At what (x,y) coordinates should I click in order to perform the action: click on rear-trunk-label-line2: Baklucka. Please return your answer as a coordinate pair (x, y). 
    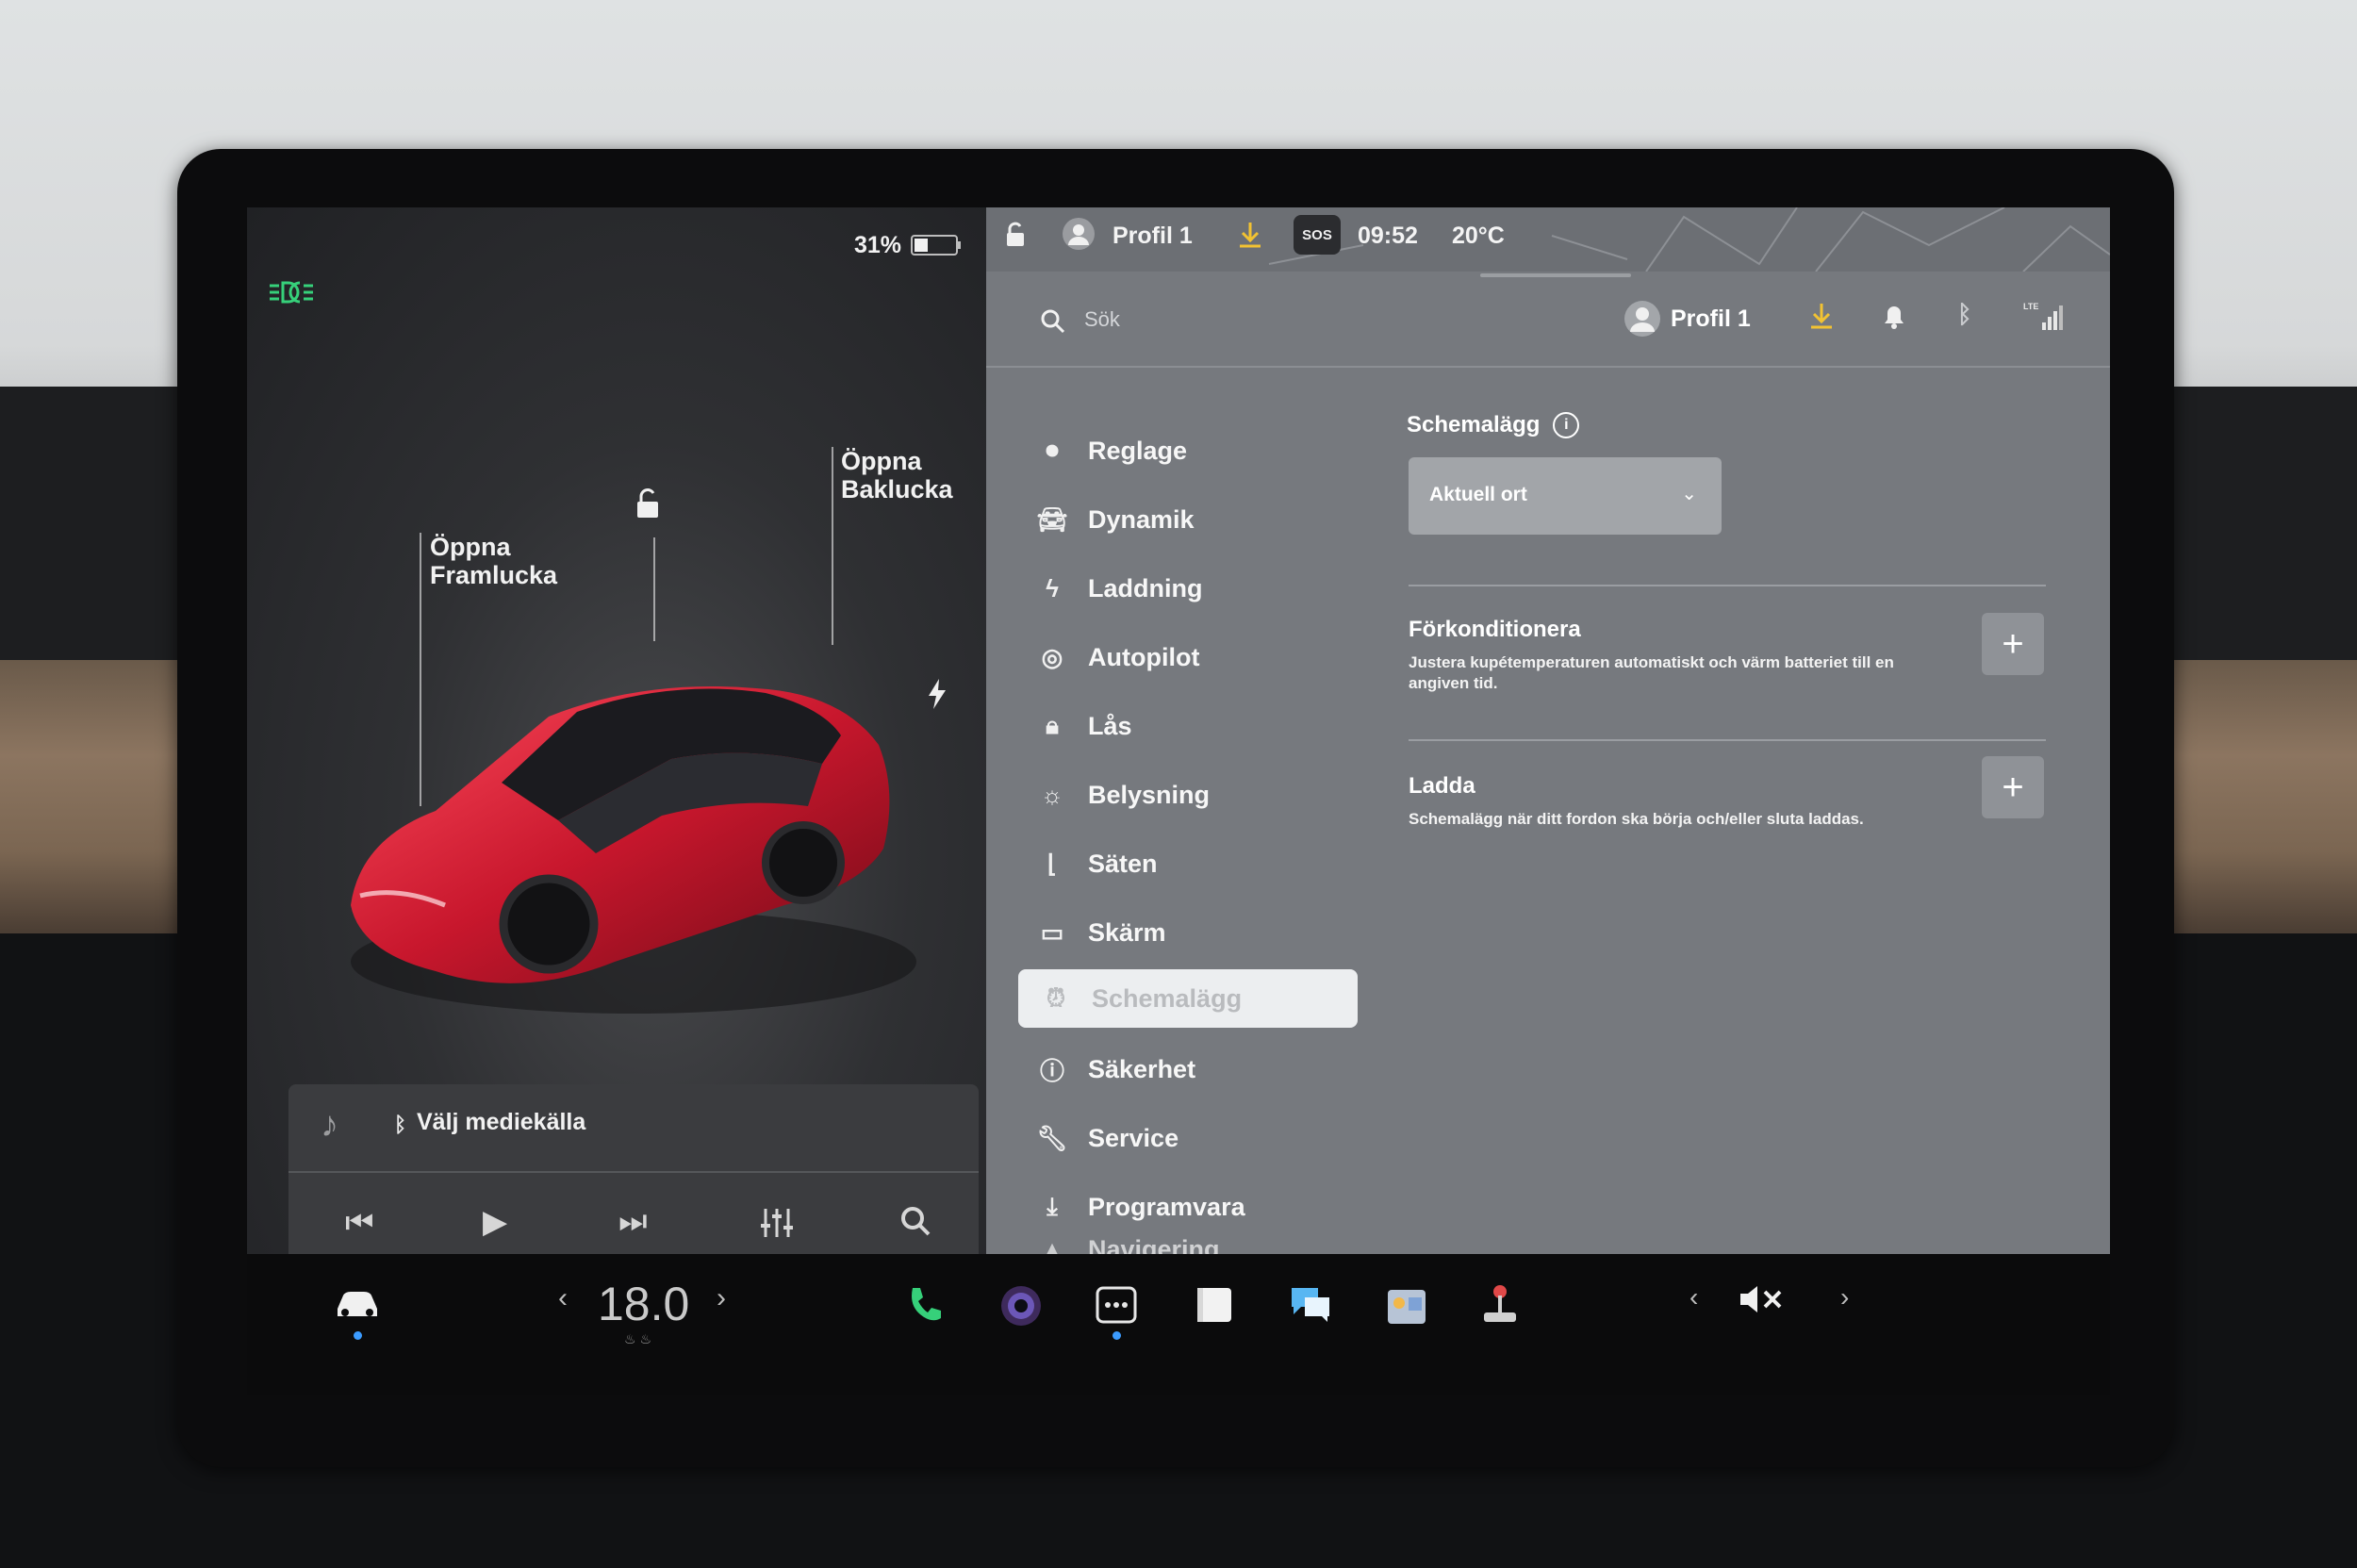
    Looking at the image, I should click on (897, 489).